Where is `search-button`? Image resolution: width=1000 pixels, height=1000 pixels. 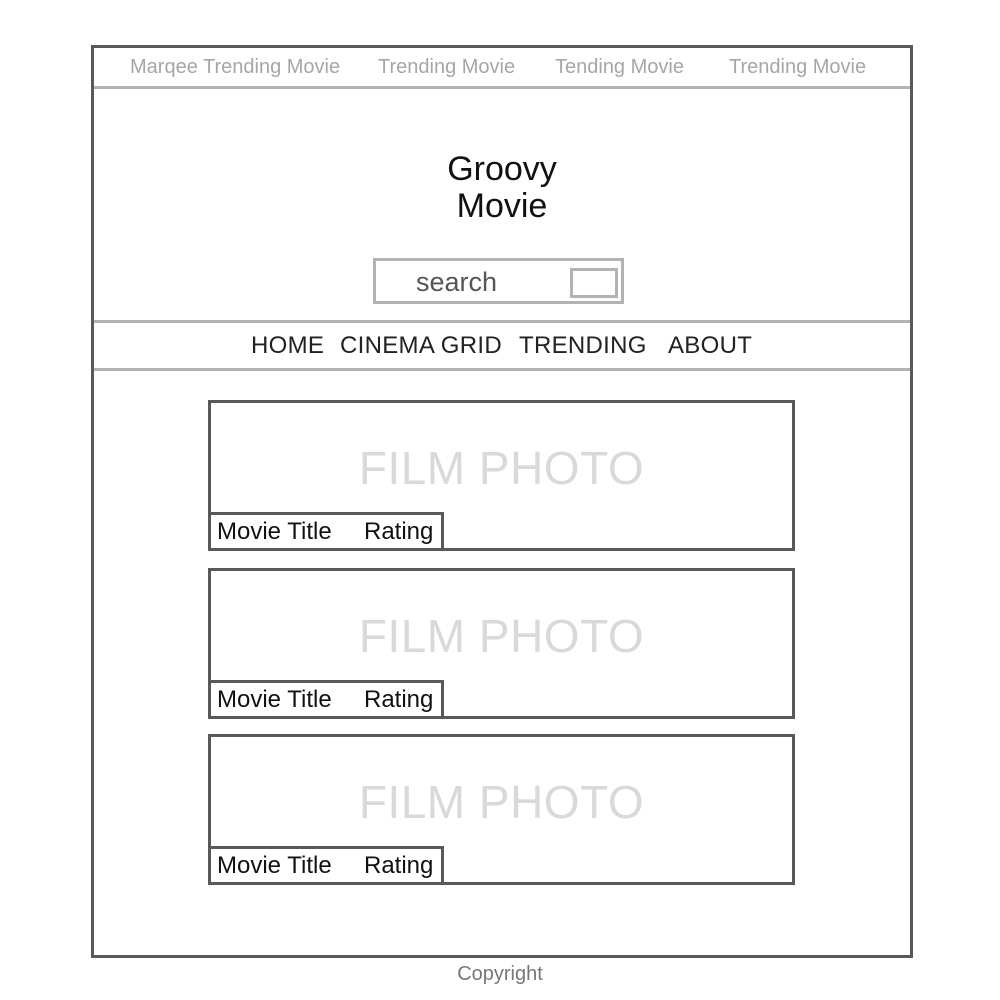 search-button is located at coordinates (594, 283).